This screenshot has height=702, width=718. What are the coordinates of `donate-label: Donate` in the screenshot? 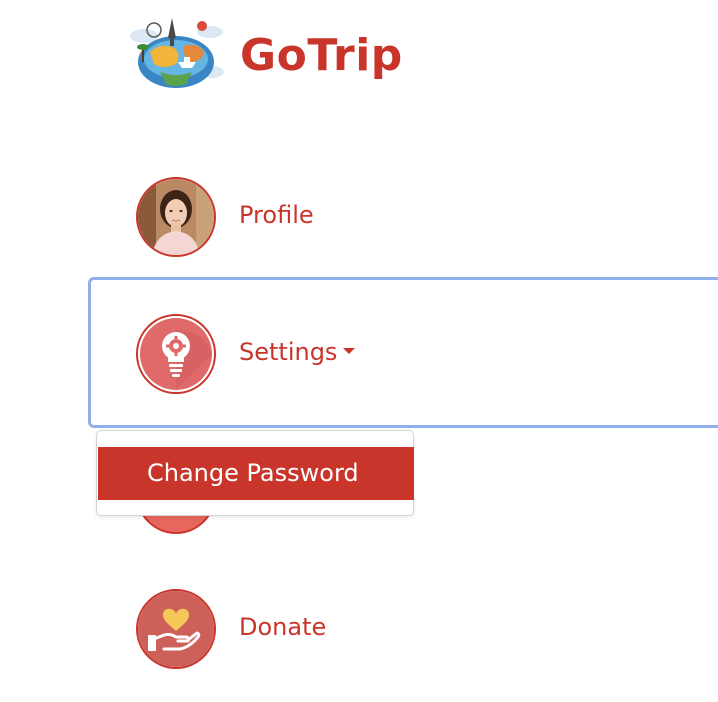 It's located at (283, 627).